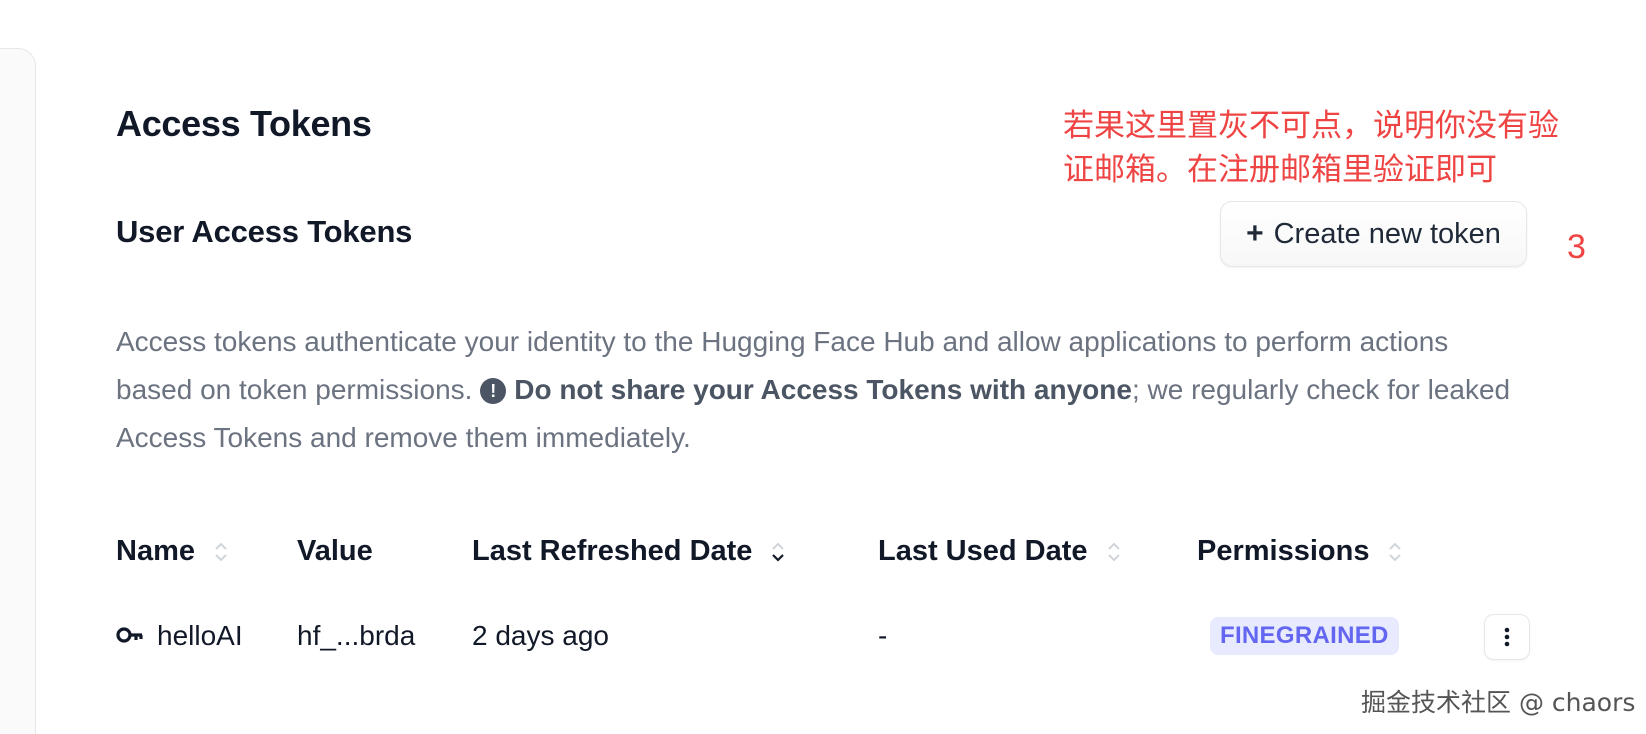 This screenshot has width=1646, height=734. What do you see at coordinates (883, 635) in the screenshot?
I see `token-last-used: -` at bounding box center [883, 635].